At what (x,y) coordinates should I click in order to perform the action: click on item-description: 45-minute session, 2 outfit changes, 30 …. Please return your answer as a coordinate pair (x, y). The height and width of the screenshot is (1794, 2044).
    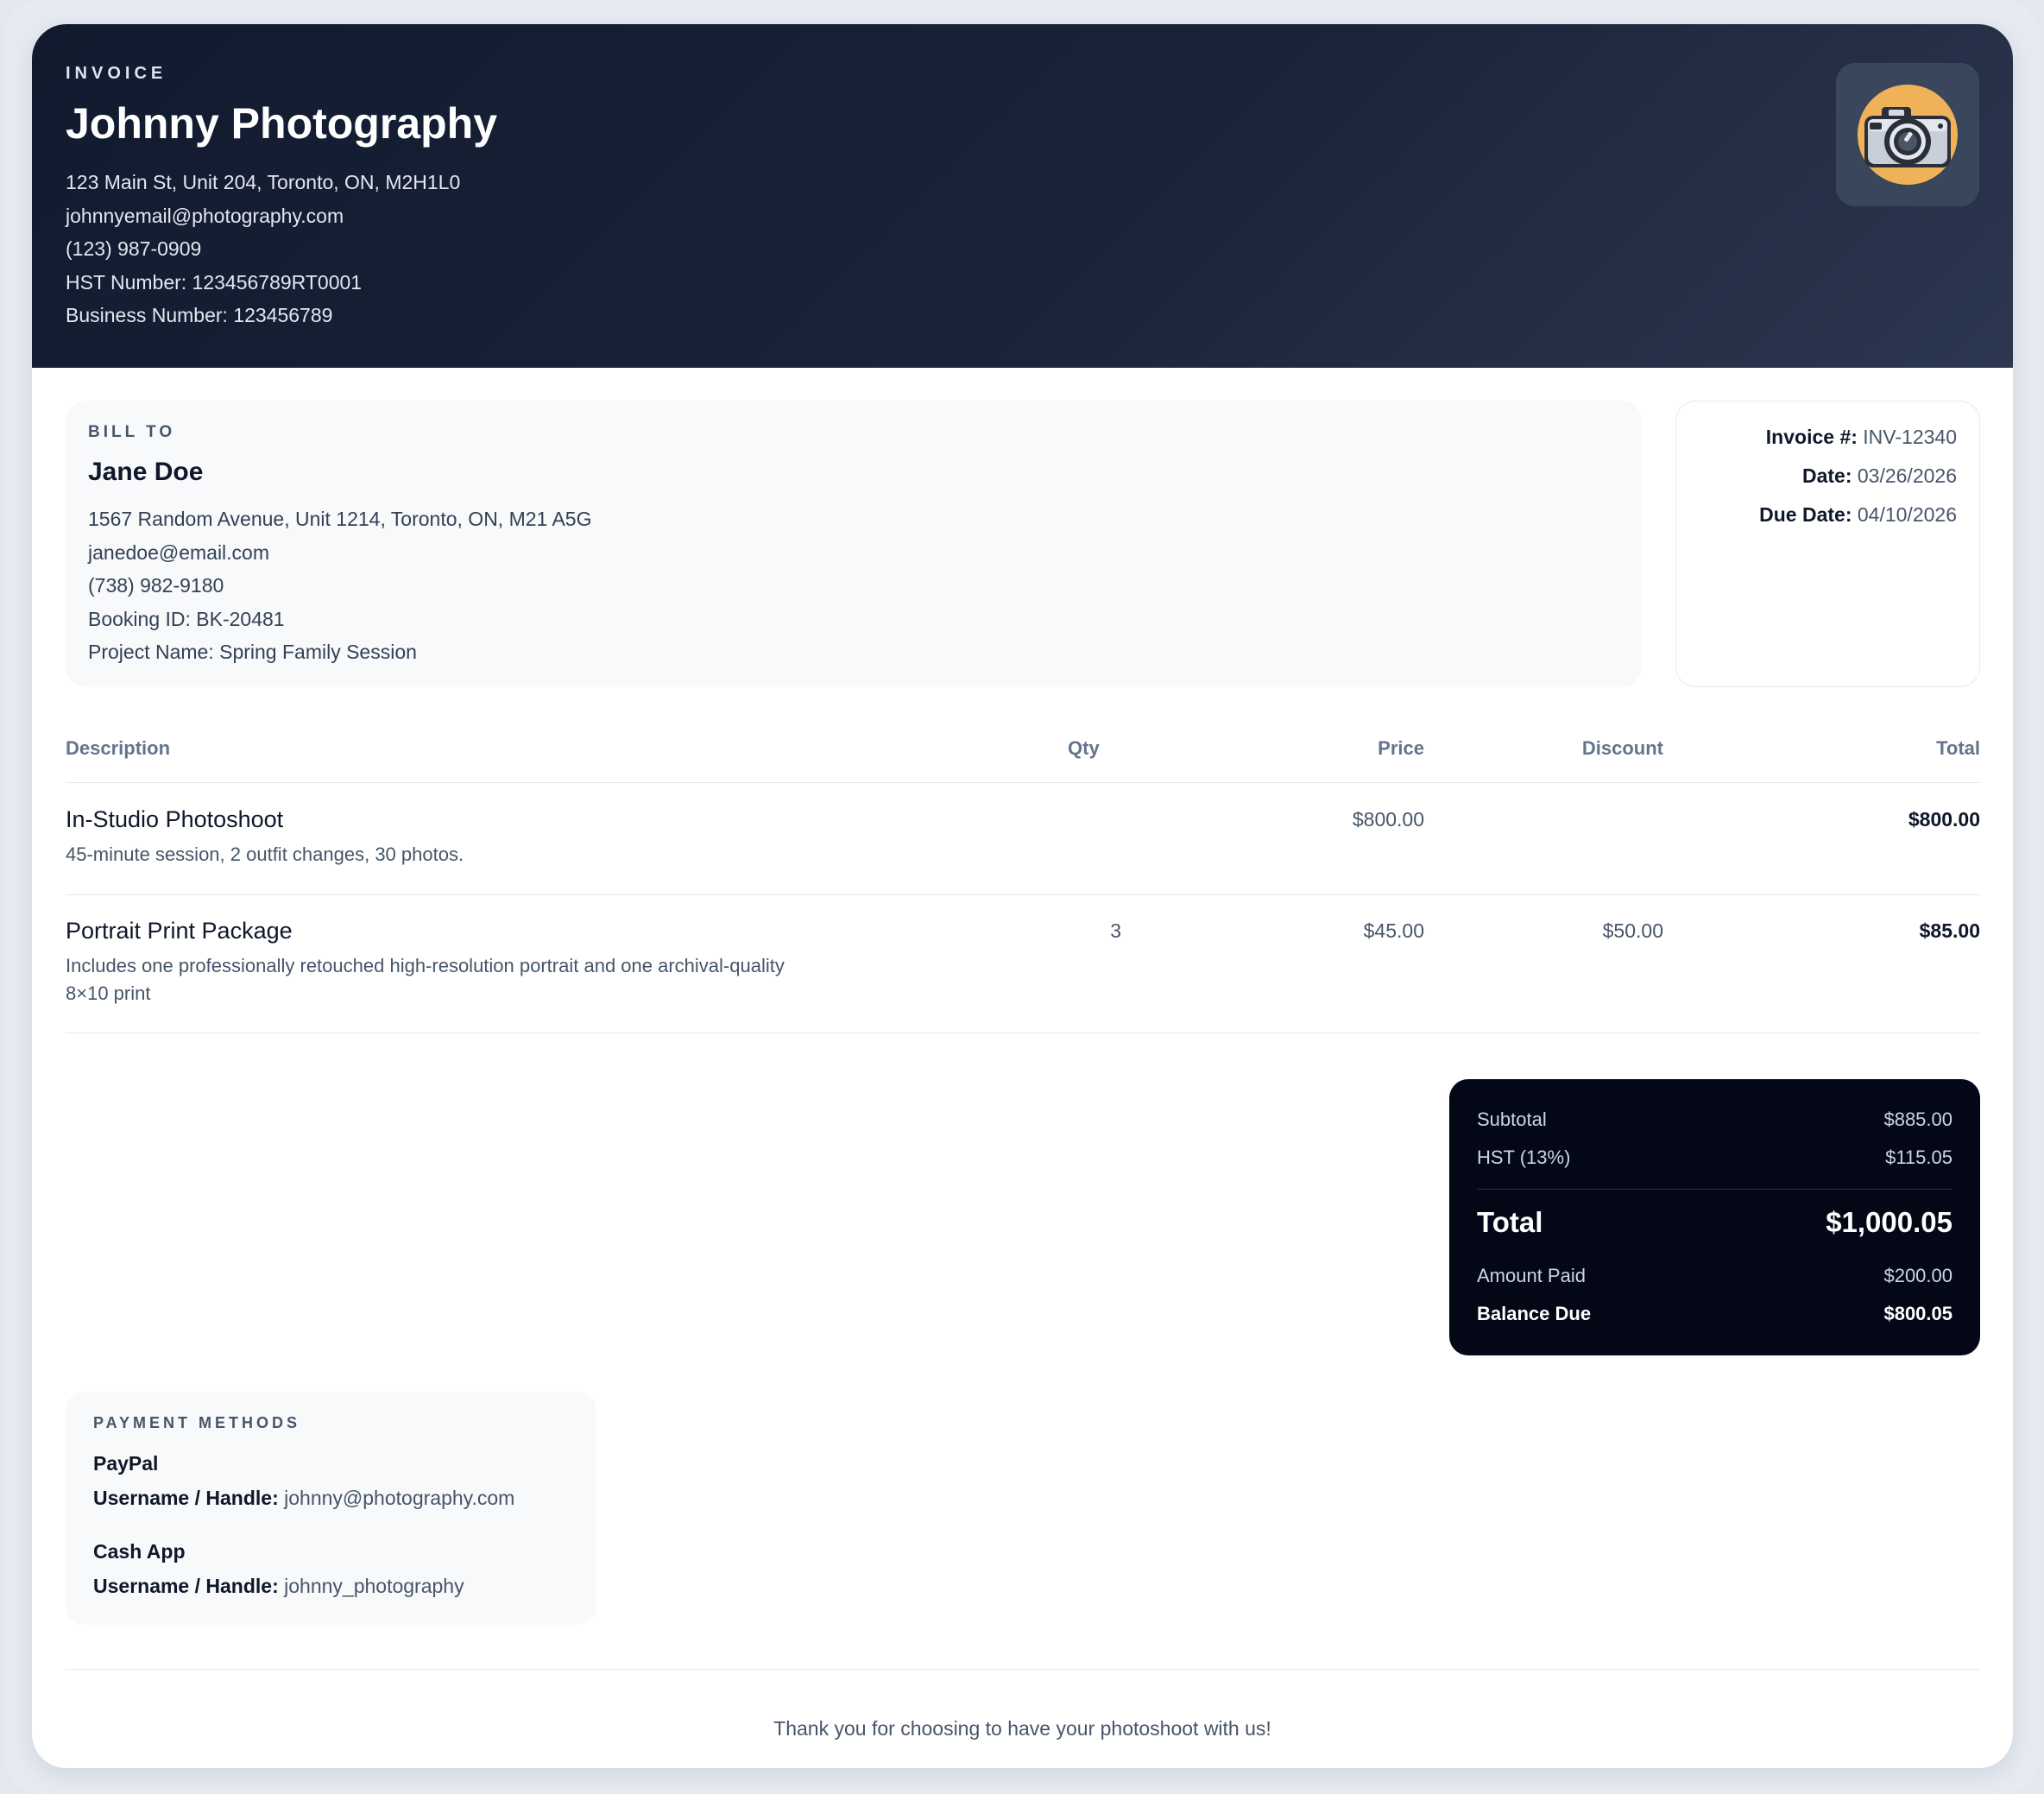
    Looking at the image, I should click on (265, 854).